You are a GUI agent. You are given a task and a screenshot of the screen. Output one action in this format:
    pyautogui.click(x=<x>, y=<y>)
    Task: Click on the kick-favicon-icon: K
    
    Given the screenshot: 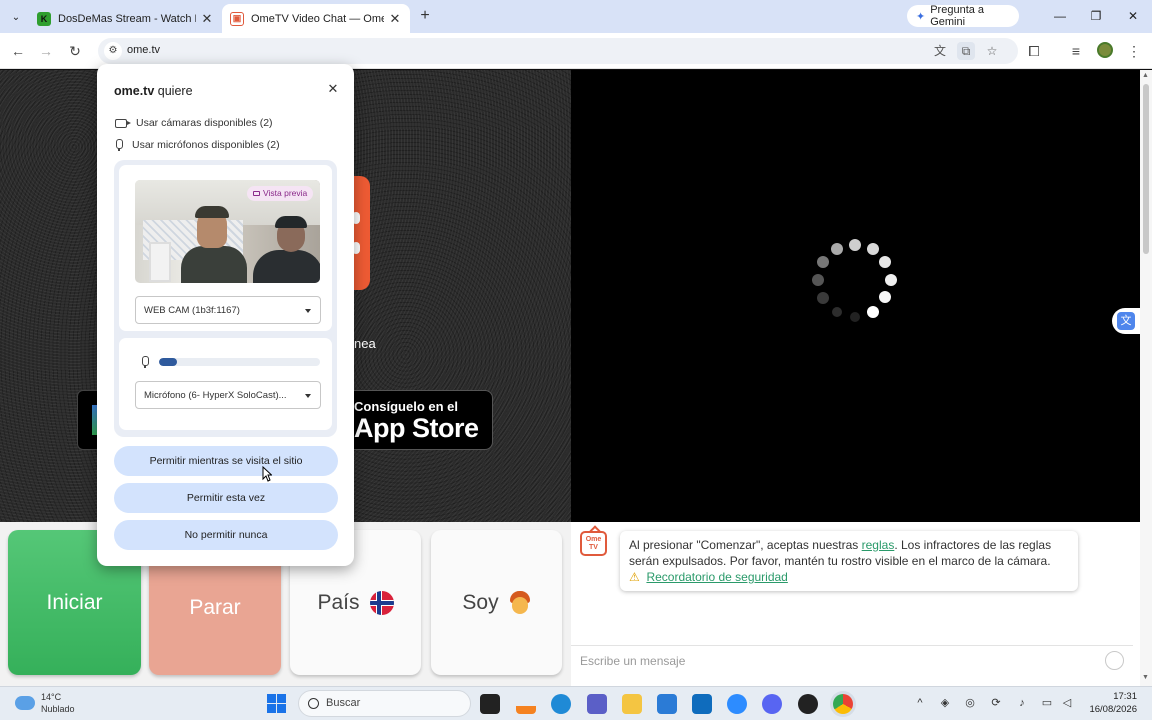 What is the action you would take?
    pyautogui.click(x=44, y=18)
    